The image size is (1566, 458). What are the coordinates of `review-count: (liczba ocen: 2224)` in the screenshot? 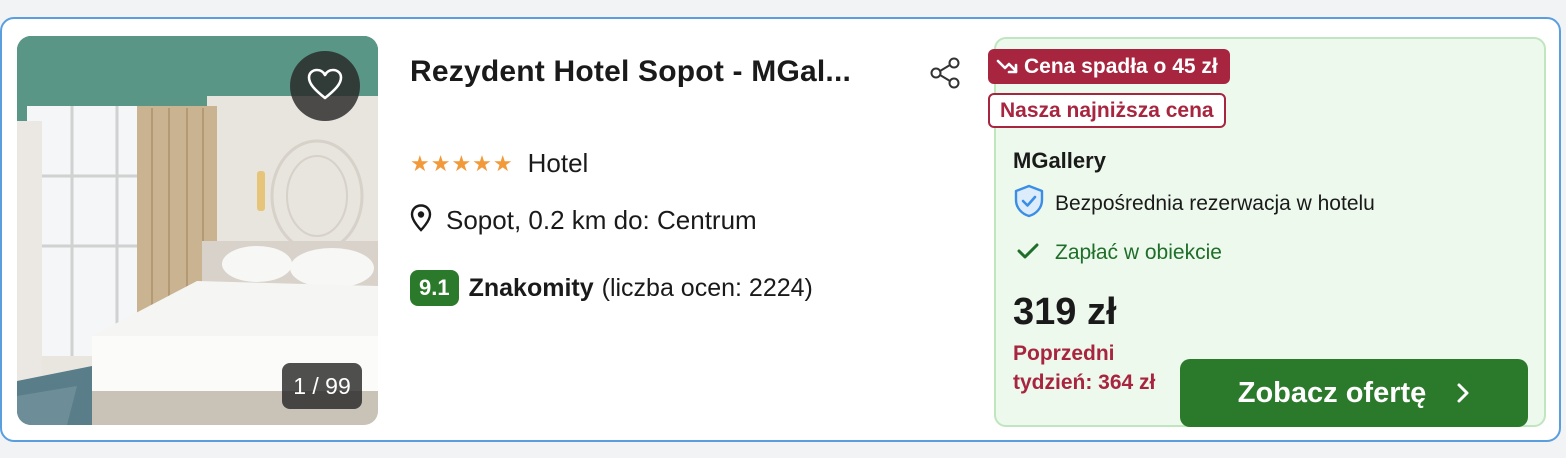 It's located at (707, 287).